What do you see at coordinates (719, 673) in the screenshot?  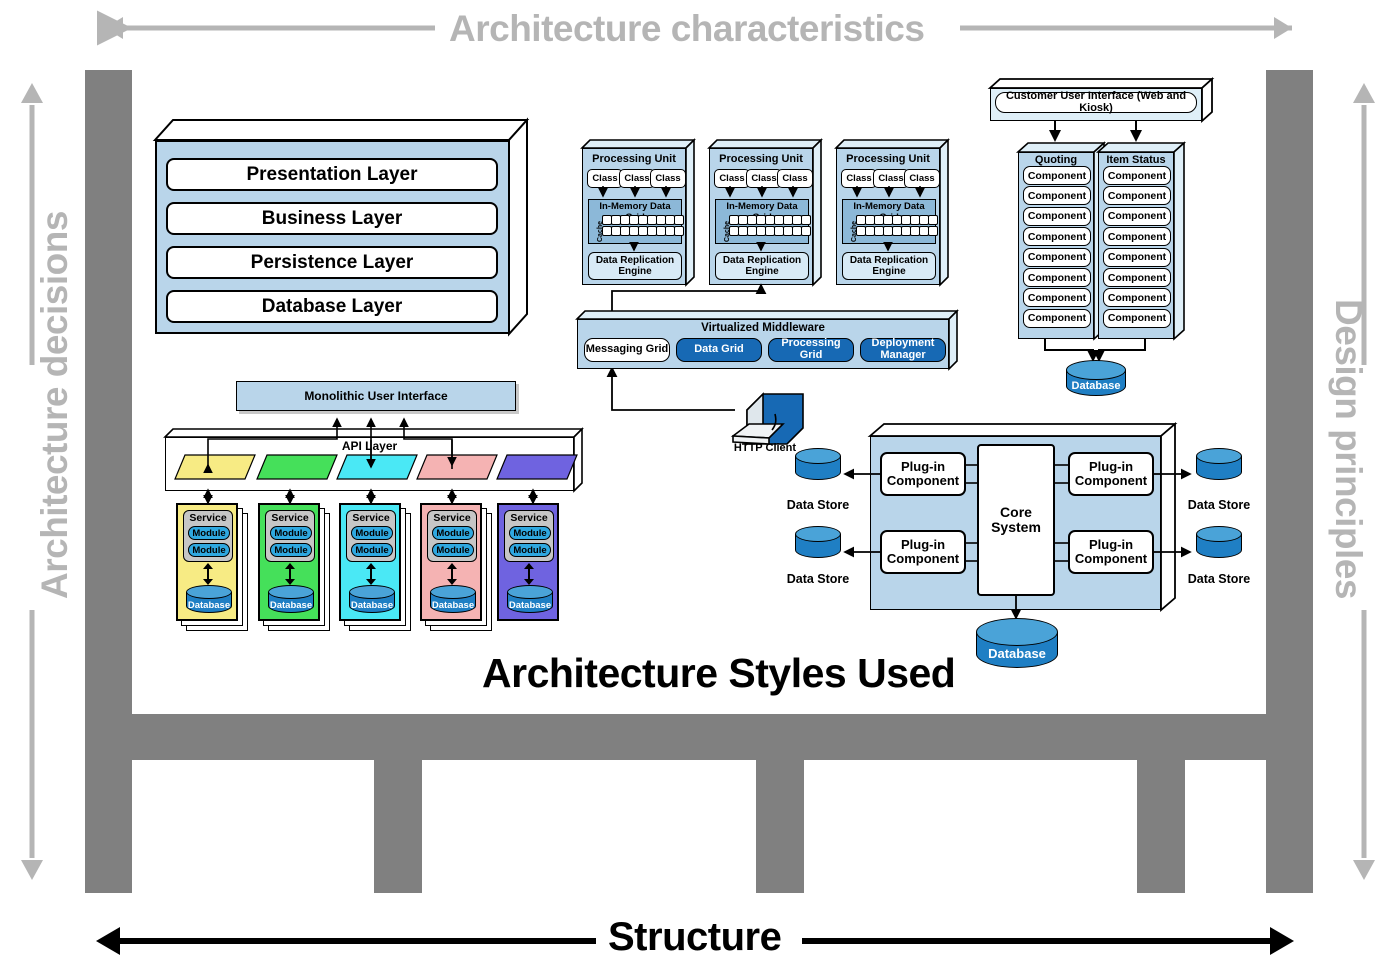 I see `page-title: Architecture Styles Used` at bounding box center [719, 673].